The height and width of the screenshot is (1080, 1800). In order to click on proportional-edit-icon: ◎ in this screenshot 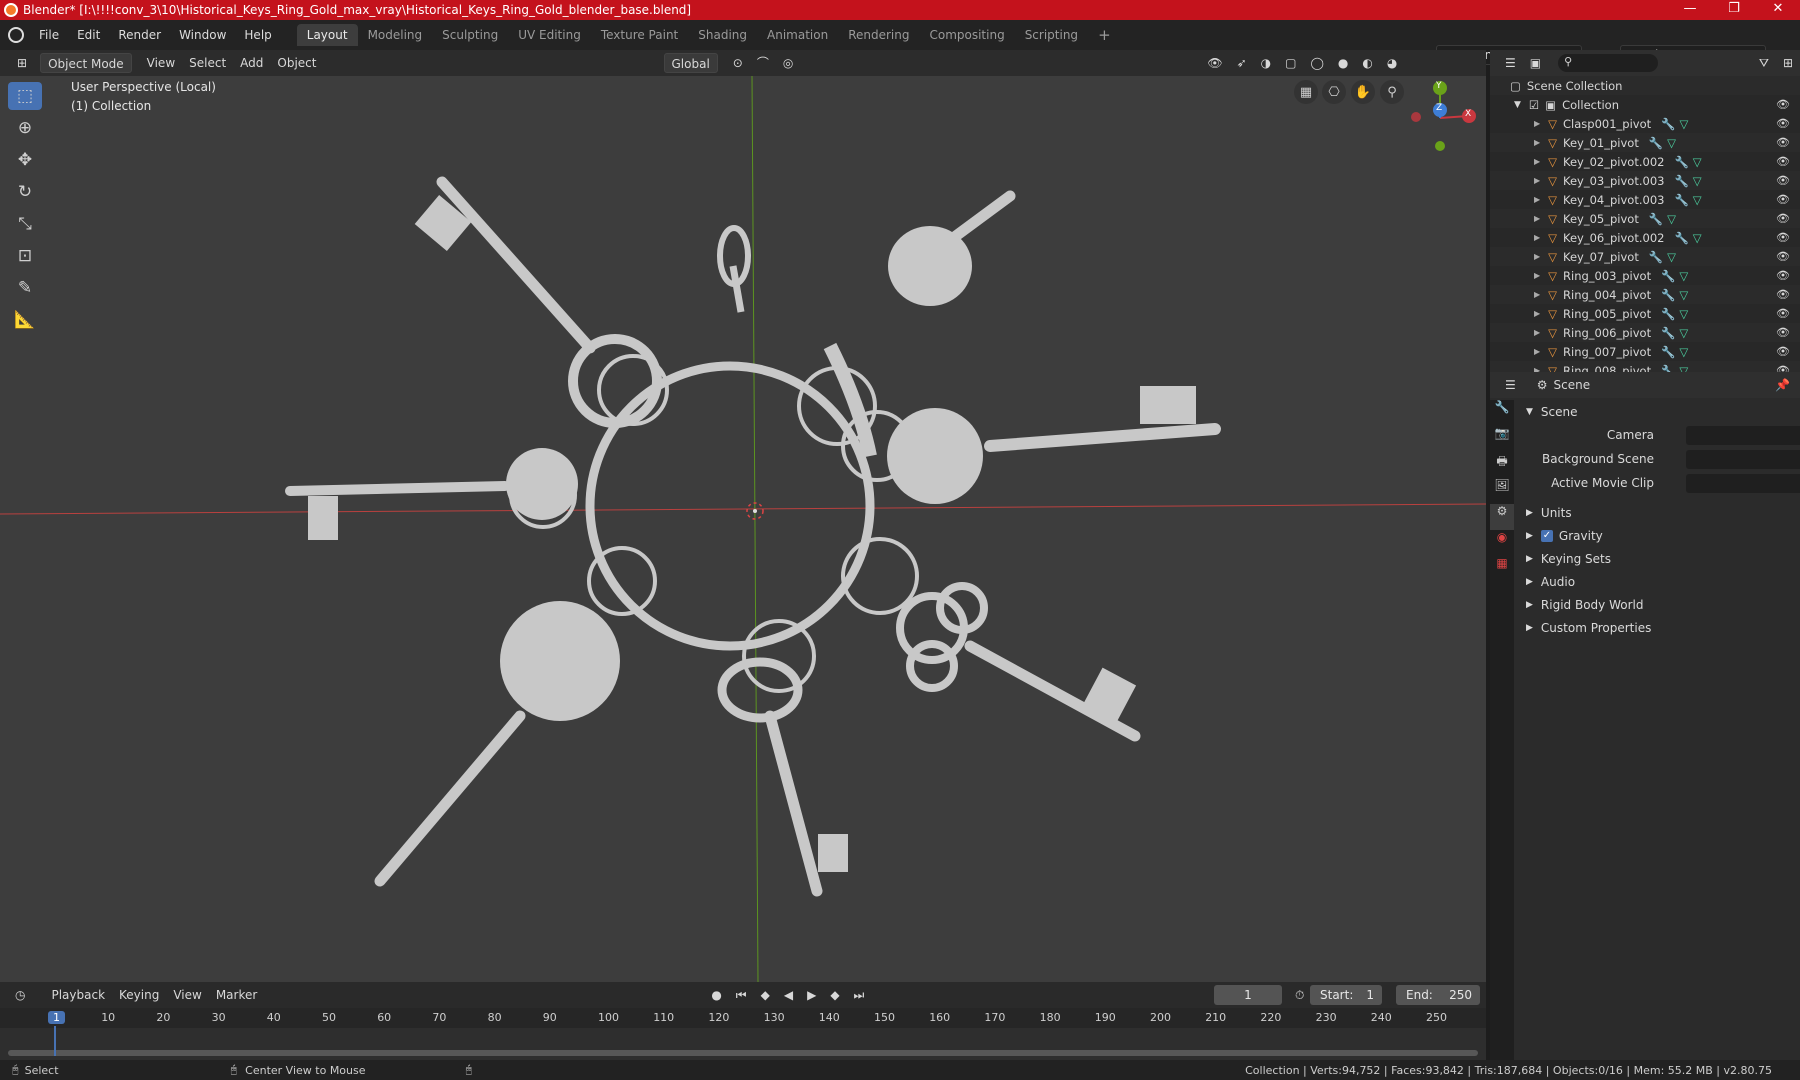, I will do `click(788, 63)`.